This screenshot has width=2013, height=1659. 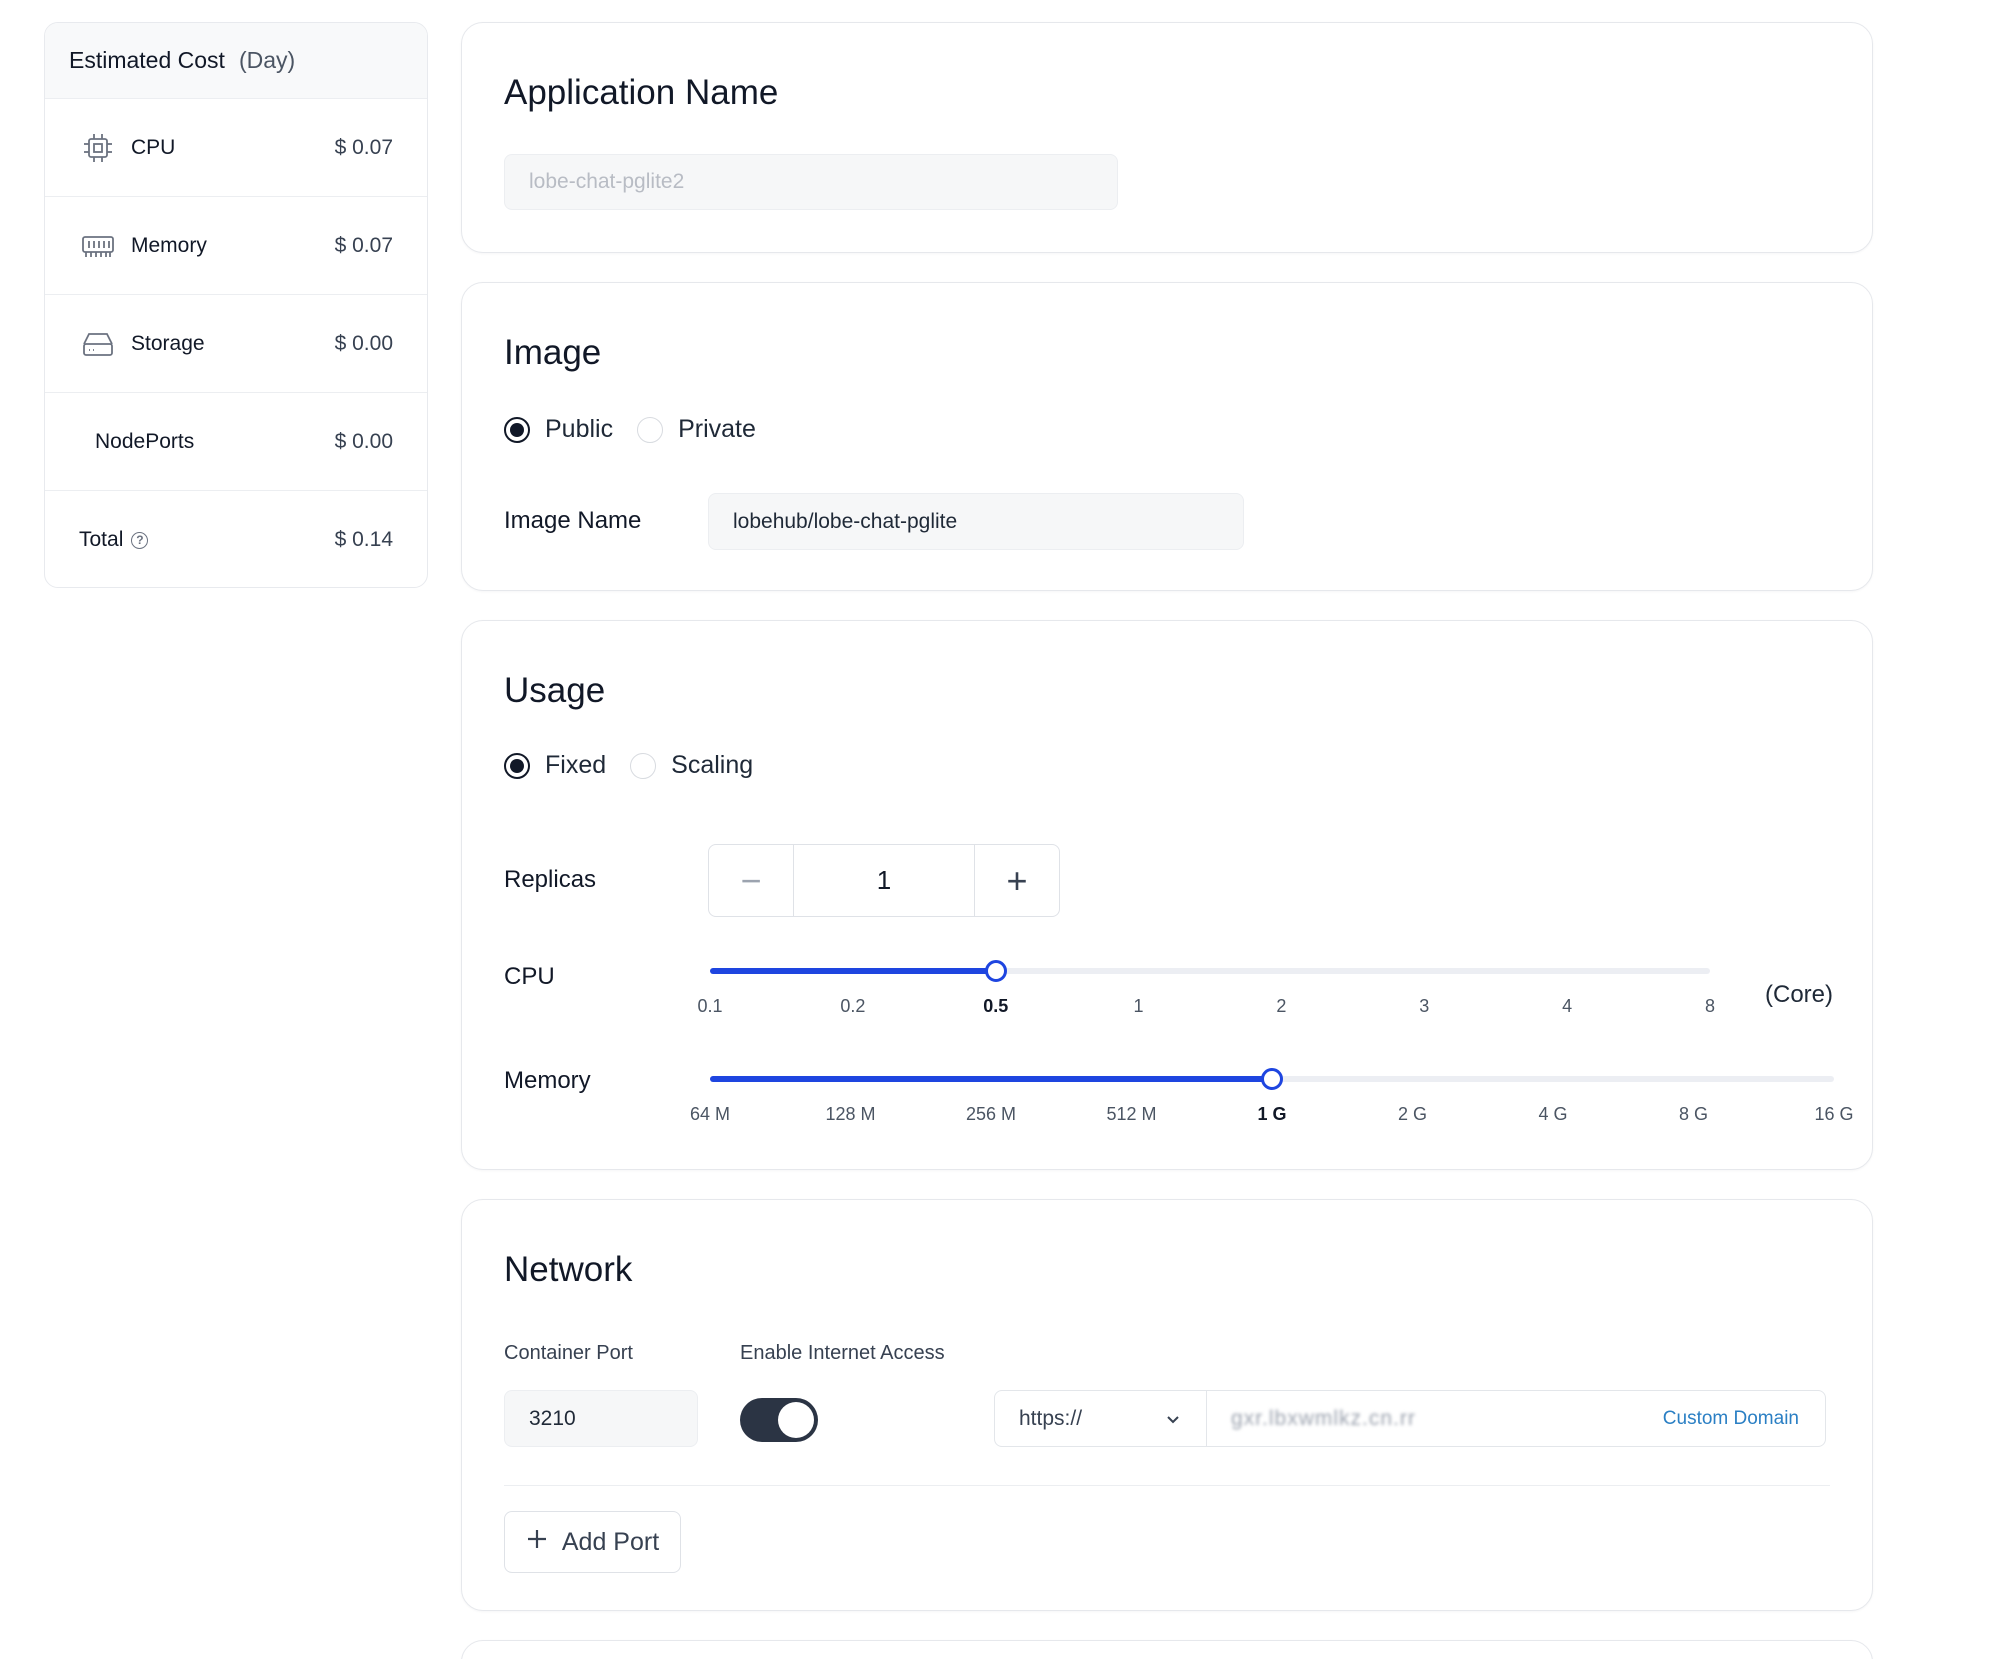 What do you see at coordinates (1272, 1091) in the screenshot?
I see `memory-slider: 64 M 128 M 256 M 512 M 1 G 2 G 4 G 8 G 16 G` at bounding box center [1272, 1091].